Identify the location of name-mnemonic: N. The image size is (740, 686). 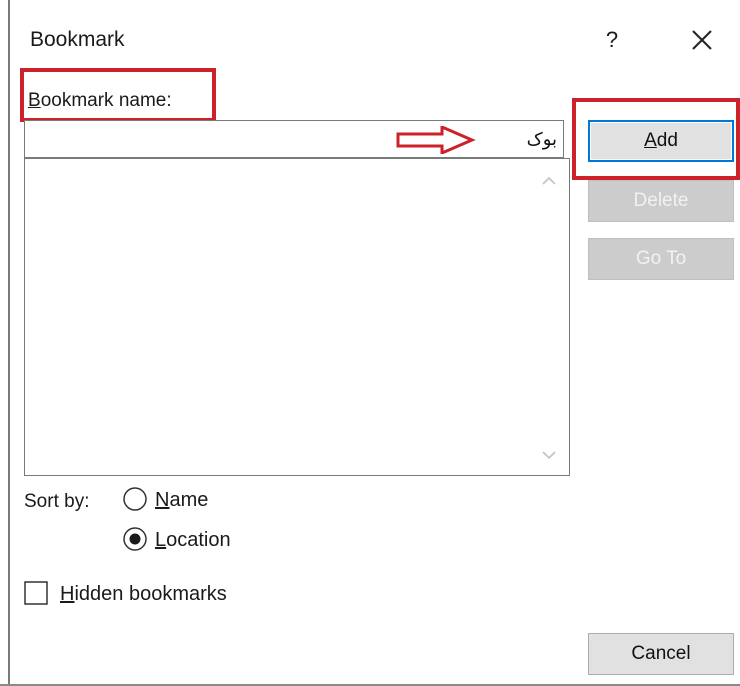
(162, 500).